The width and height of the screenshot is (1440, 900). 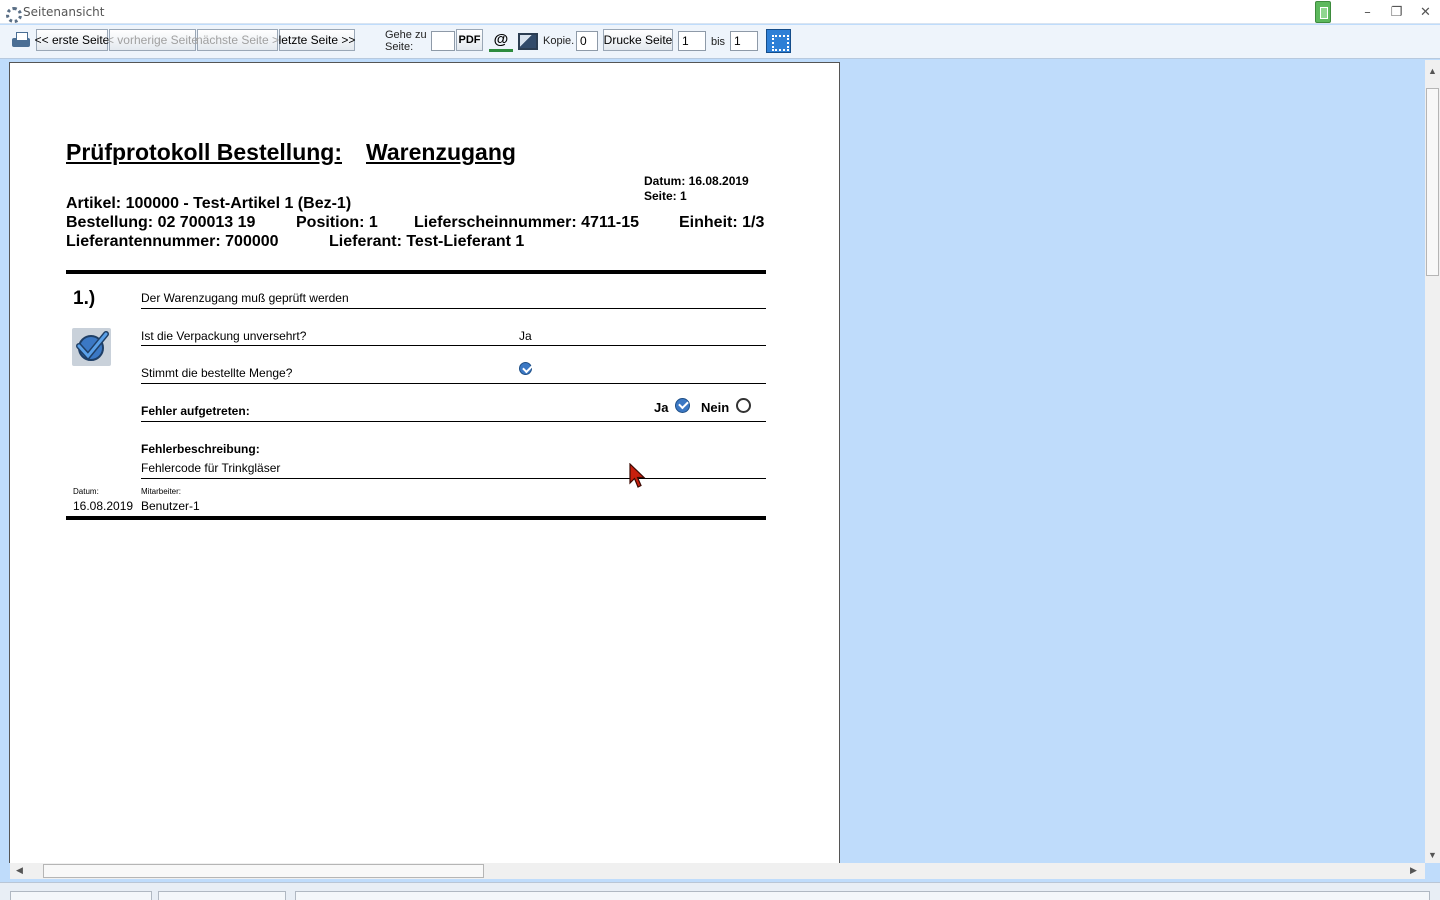 I want to click on divider-top, so click(x=416, y=272).